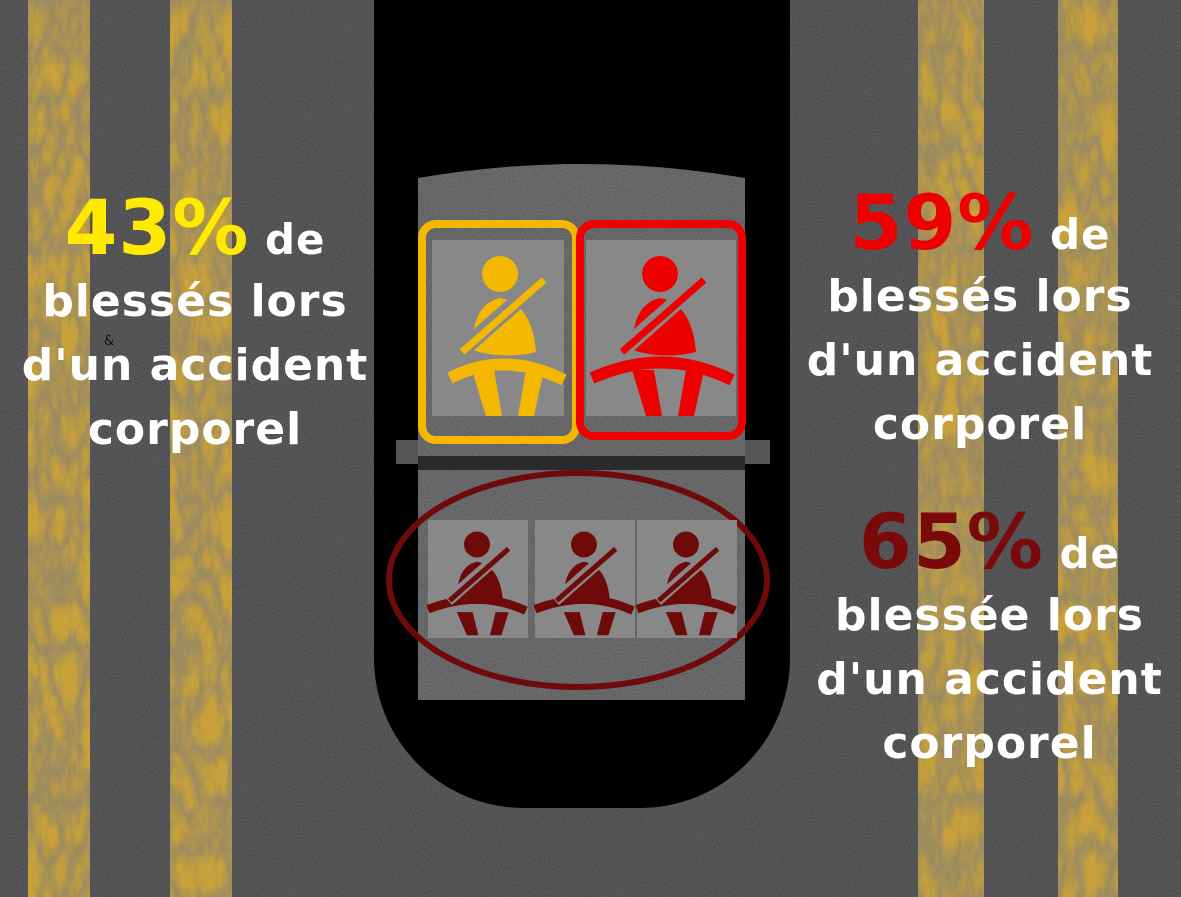 Image resolution: width=1181 pixels, height=897 pixels. What do you see at coordinates (942, 222) in the screenshot?
I see `stat-percent: 59%` at bounding box center [942, 222].